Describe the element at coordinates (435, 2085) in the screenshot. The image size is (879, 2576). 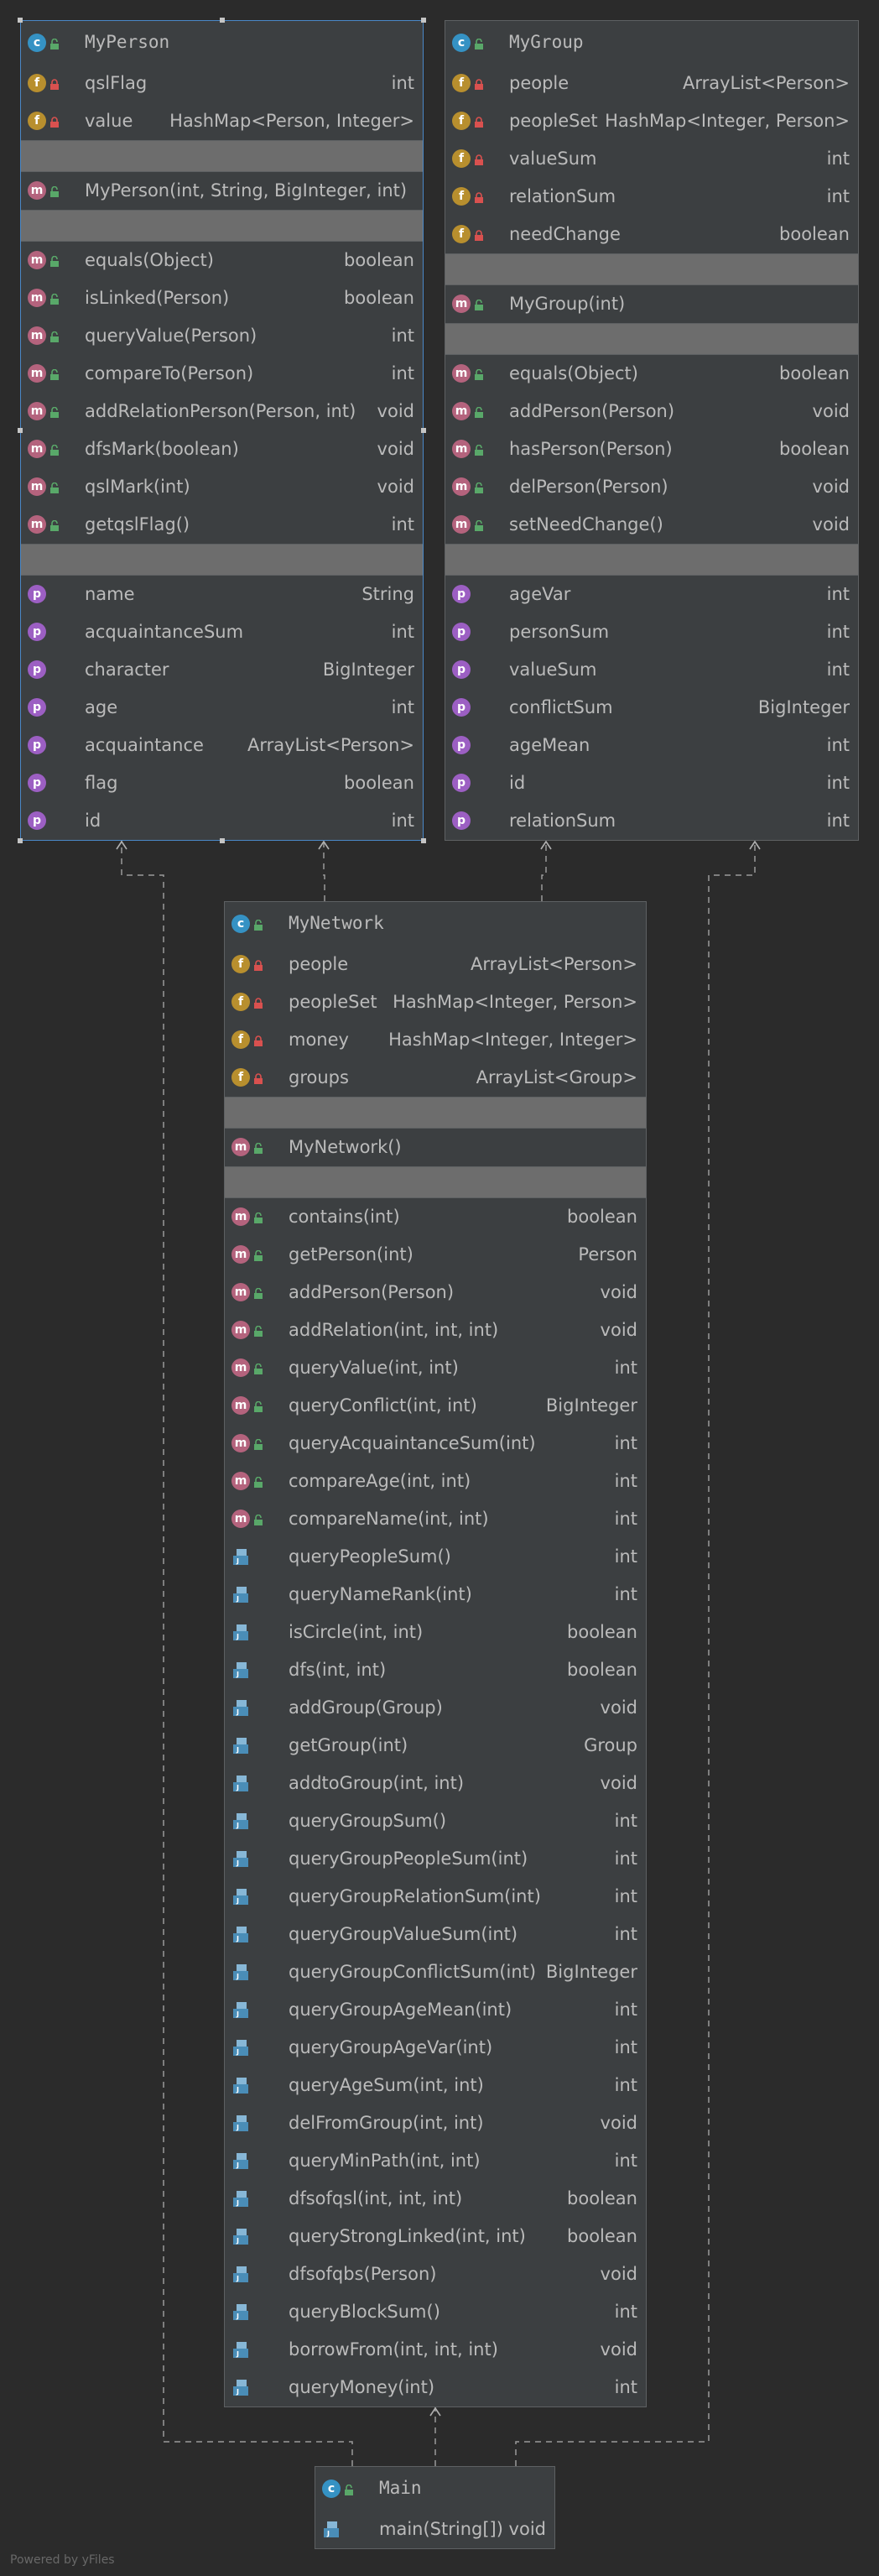
I see `member-row: JqueryAgeSum(int, int) int` at that location.